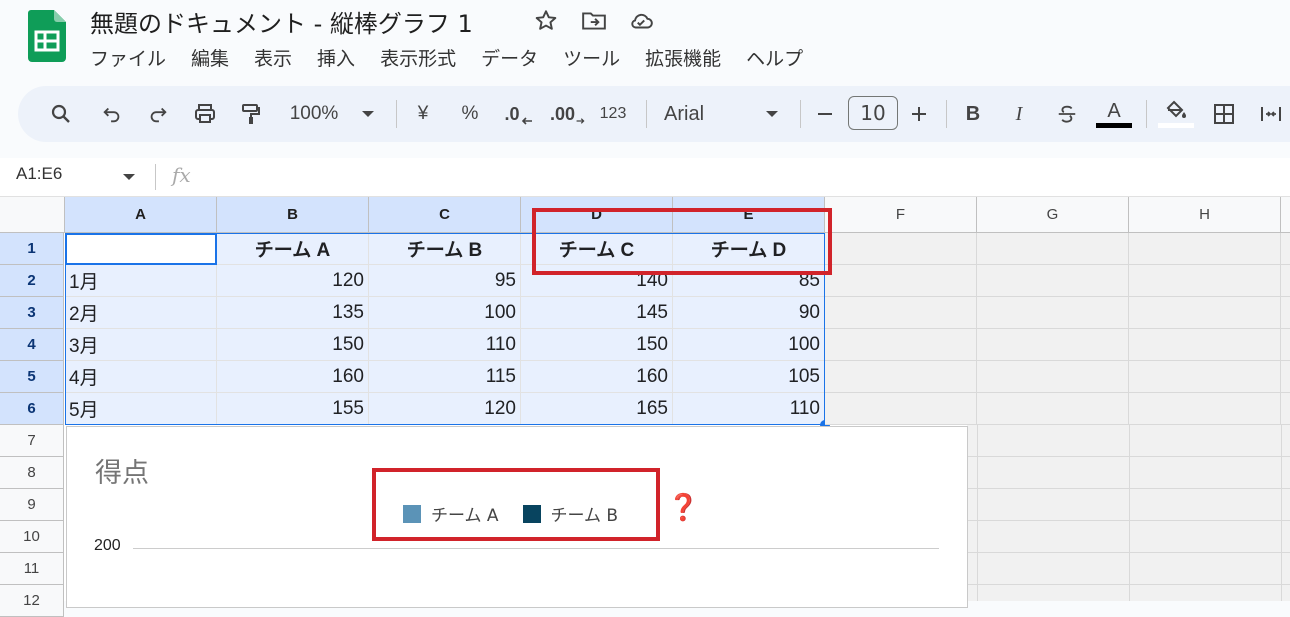 This screenshot has height=617, width=1290. Describe the element at coordinates (749, 377) in the screenshot. I see `cell-e5: 105` at that location.